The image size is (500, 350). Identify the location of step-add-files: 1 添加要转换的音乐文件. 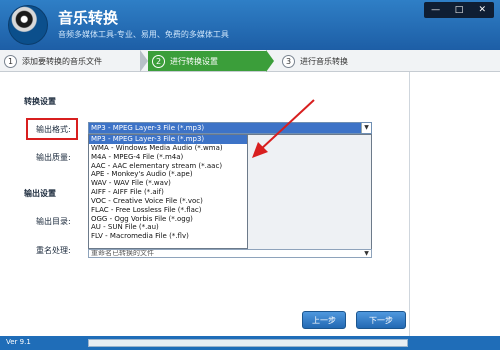
(72, 61).